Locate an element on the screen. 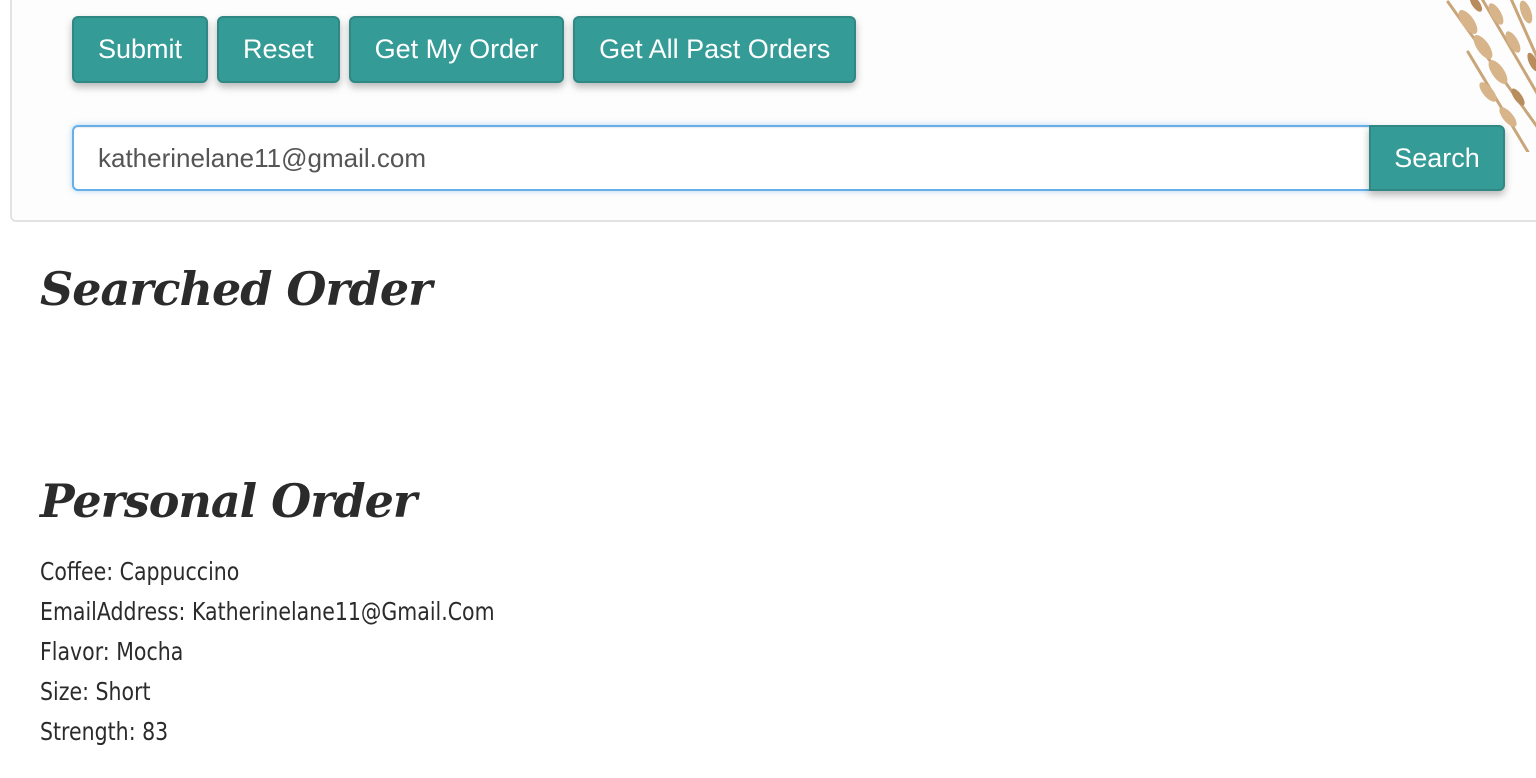 Image resolution: width=1536 pixels, height=778 pixels. field-label: EmailAddress is located at coordinates (109, 611).